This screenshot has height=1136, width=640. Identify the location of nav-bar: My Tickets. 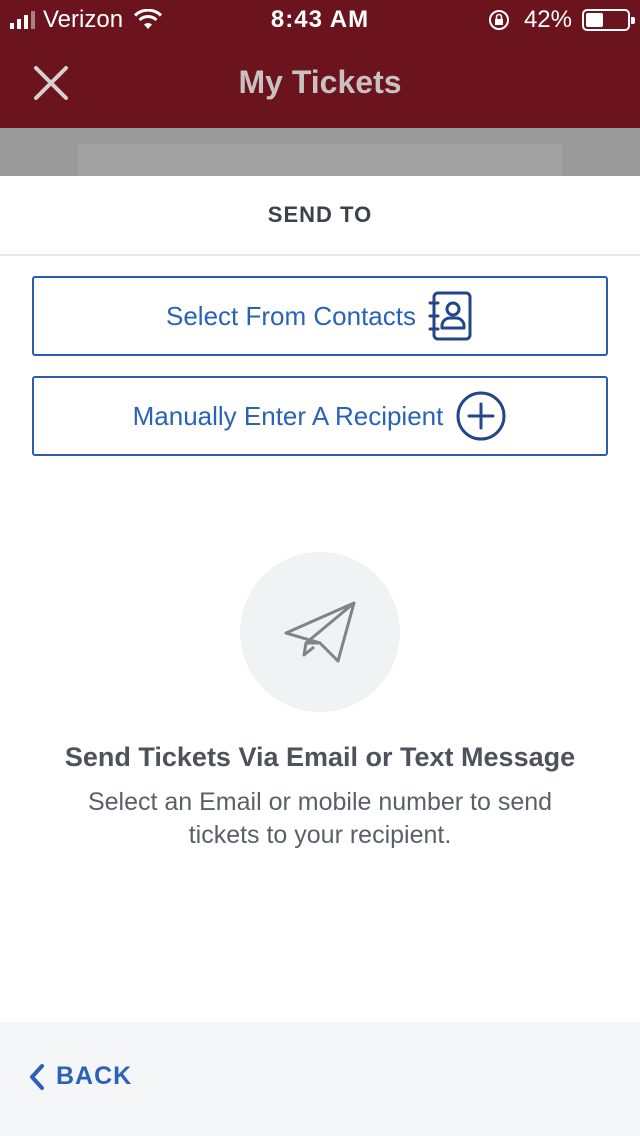
(320, 84).